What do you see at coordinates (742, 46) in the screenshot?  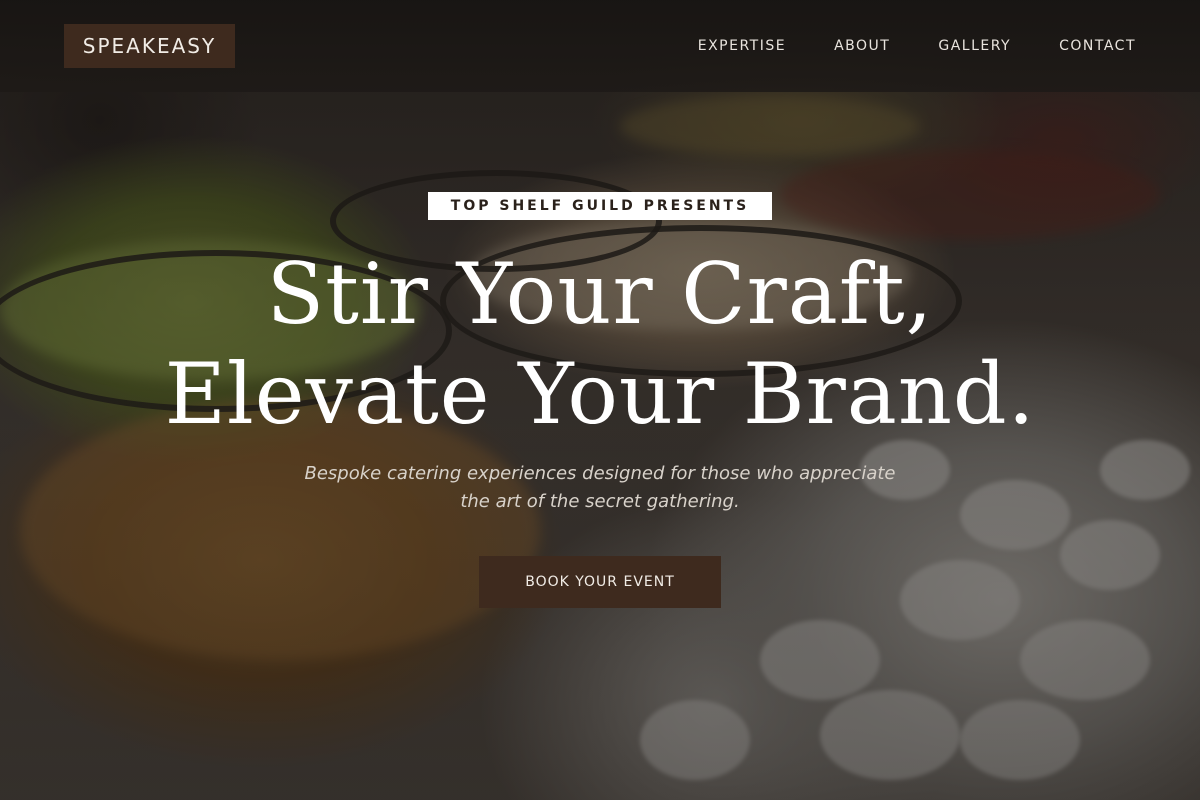 I see `nav-link-expertise: EXPERTISE` at bounding box center [742, 46].